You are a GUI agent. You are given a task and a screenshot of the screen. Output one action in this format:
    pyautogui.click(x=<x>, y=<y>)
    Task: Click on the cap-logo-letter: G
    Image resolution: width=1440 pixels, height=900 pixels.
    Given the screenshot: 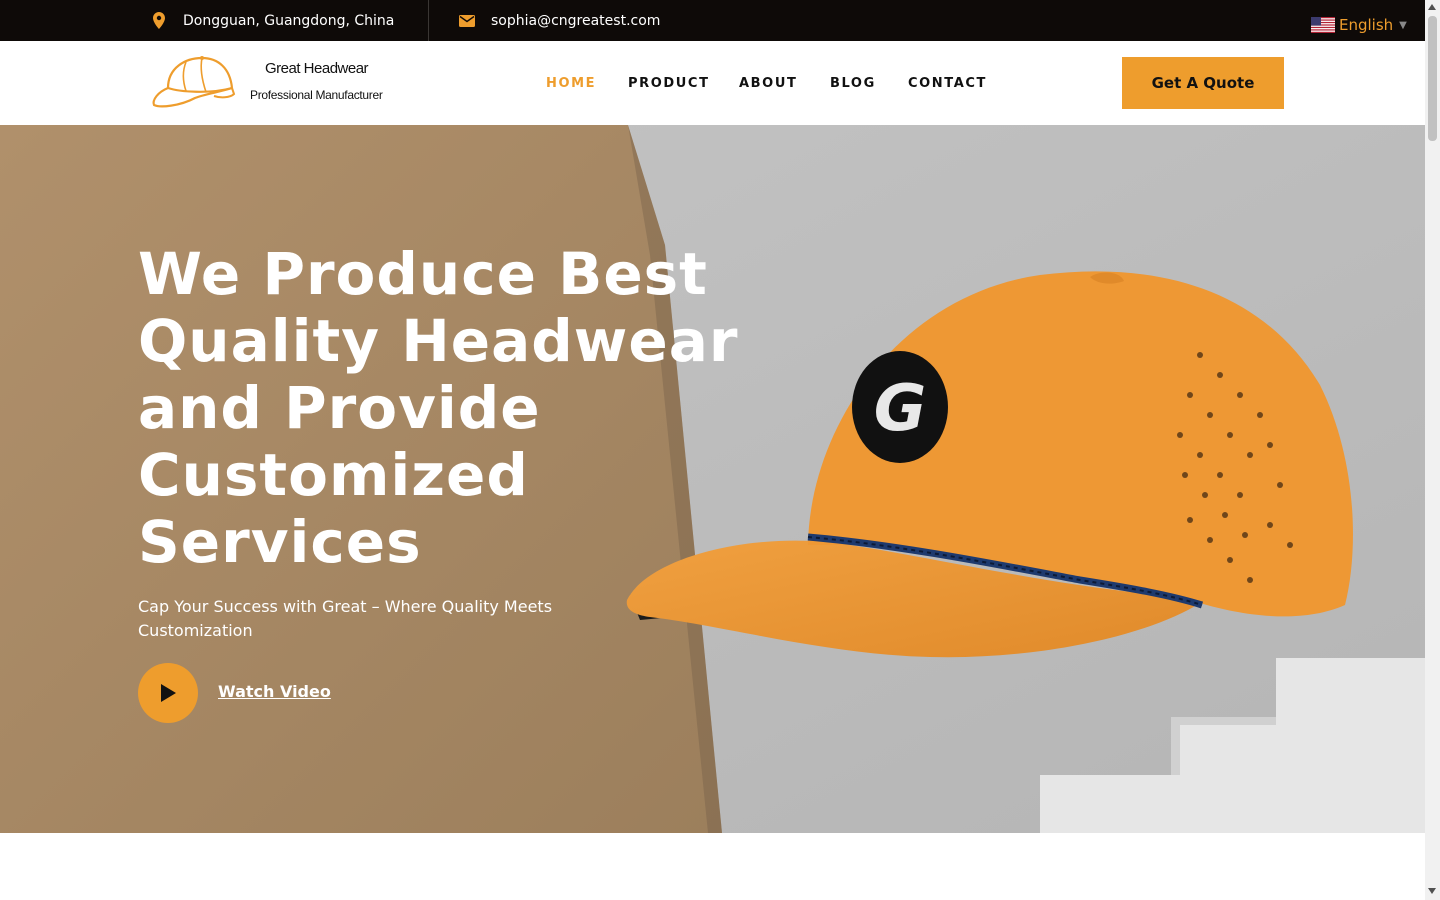 What is the action you would take?
    pyautogui.click(x=900, y=409)
    